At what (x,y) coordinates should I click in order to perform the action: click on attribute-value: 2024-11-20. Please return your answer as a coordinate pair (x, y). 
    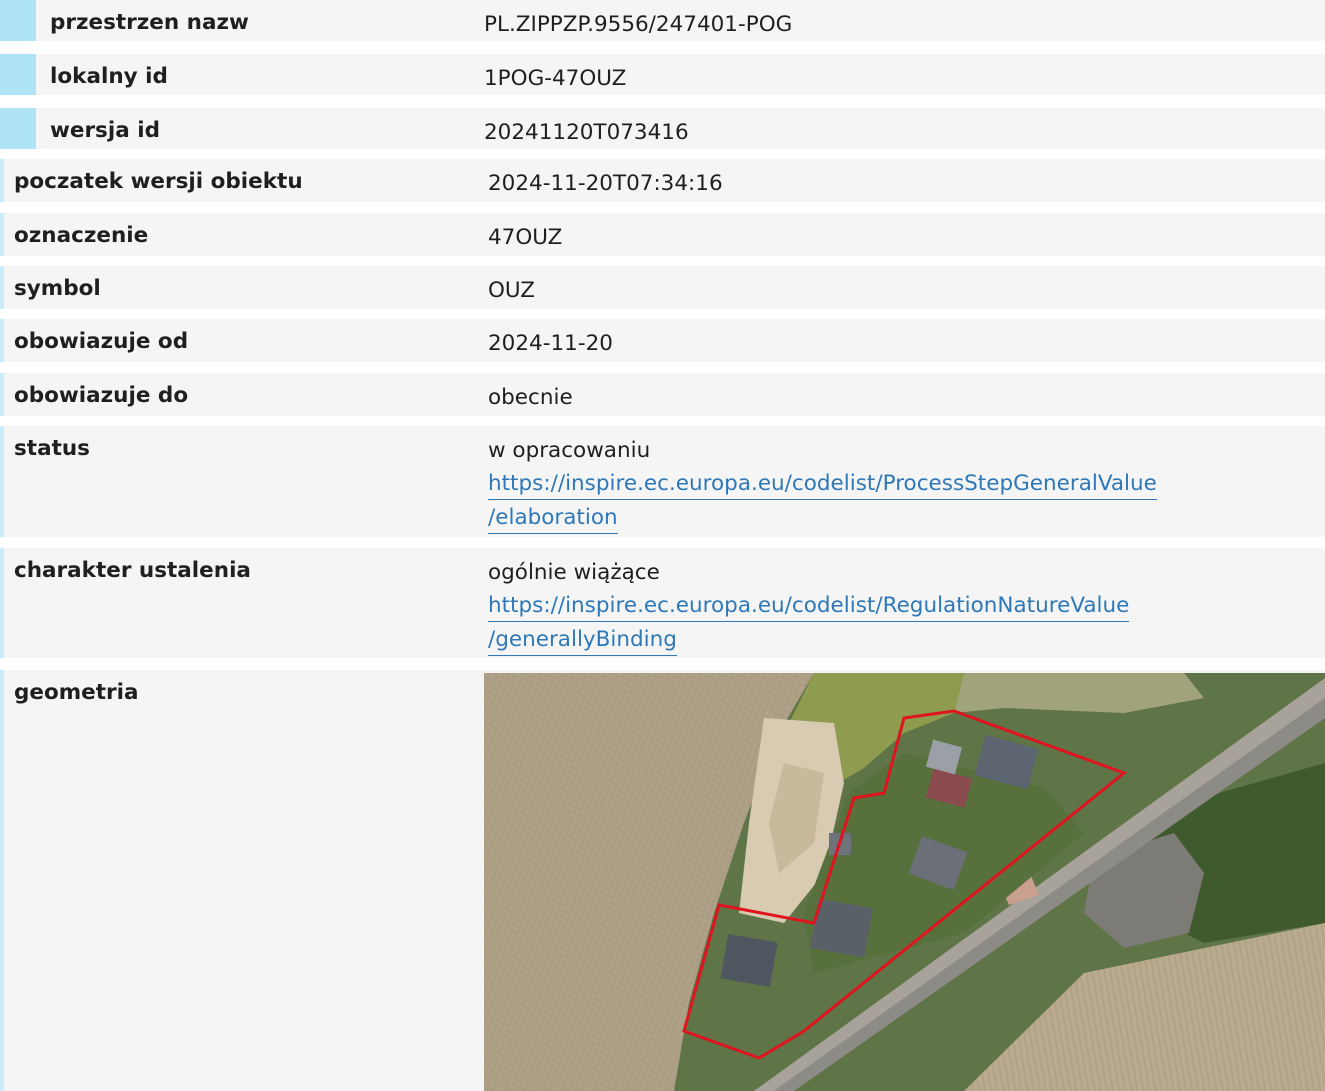
    Looking at the image, I should click on (550, 343).